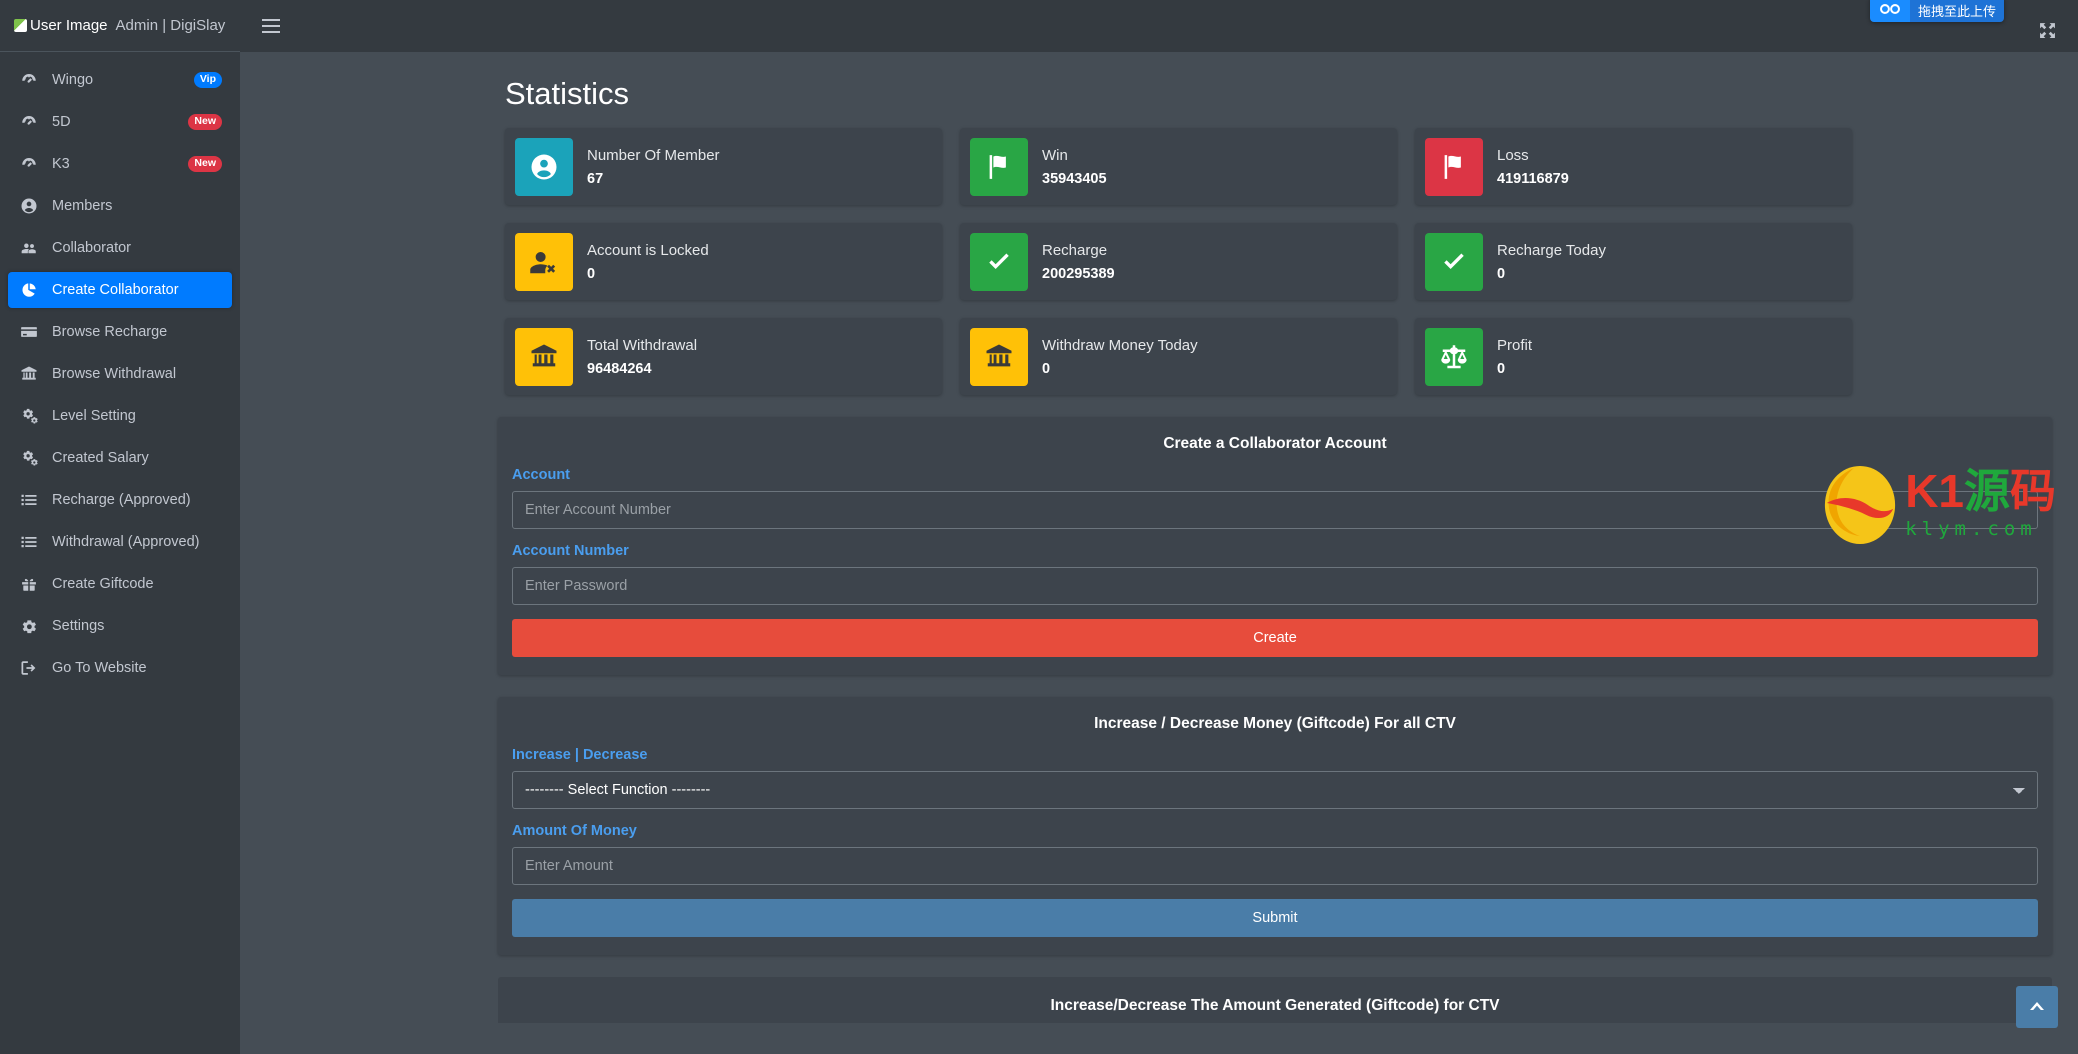  I want to click on sidebar-item-recharge-approved: Recharge (Approved), so click(120, 500).